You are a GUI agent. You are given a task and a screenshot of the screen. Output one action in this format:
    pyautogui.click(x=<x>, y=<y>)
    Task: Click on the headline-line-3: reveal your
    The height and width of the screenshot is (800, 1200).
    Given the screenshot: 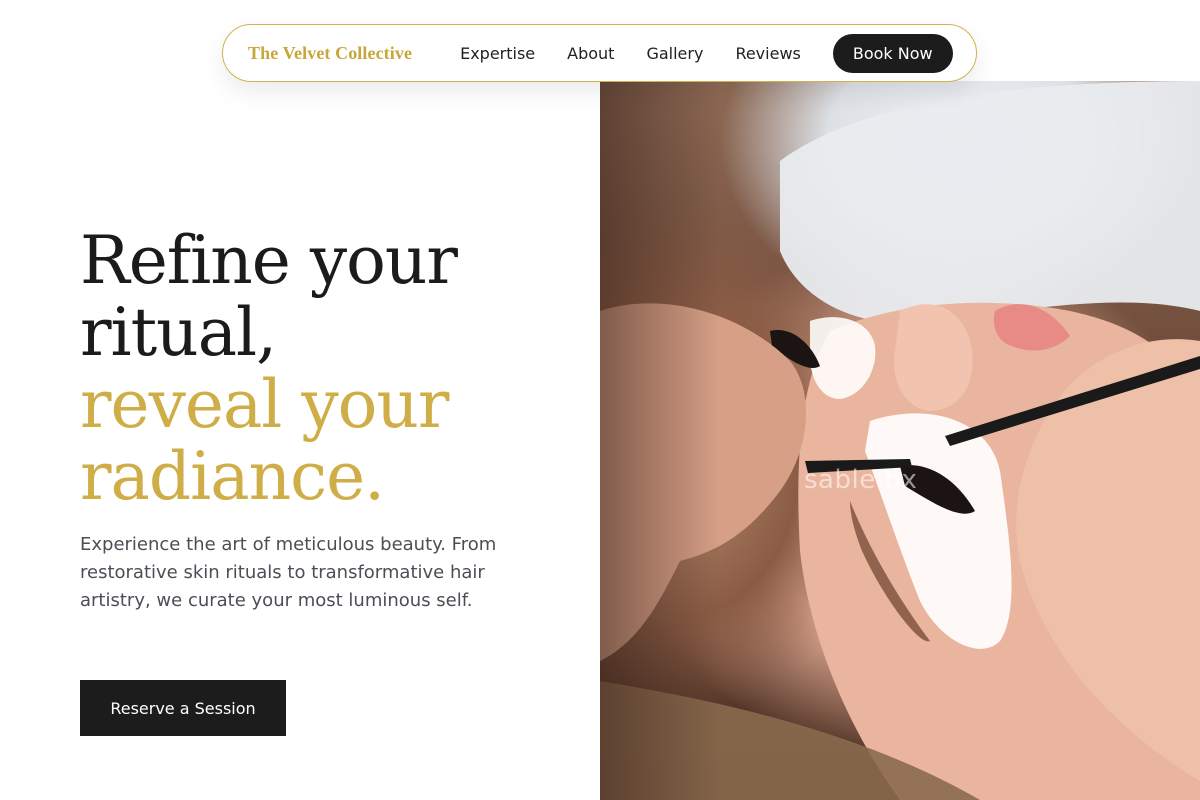 What is the action you would take?
    pyautogui.click(x=264, y=404)
    